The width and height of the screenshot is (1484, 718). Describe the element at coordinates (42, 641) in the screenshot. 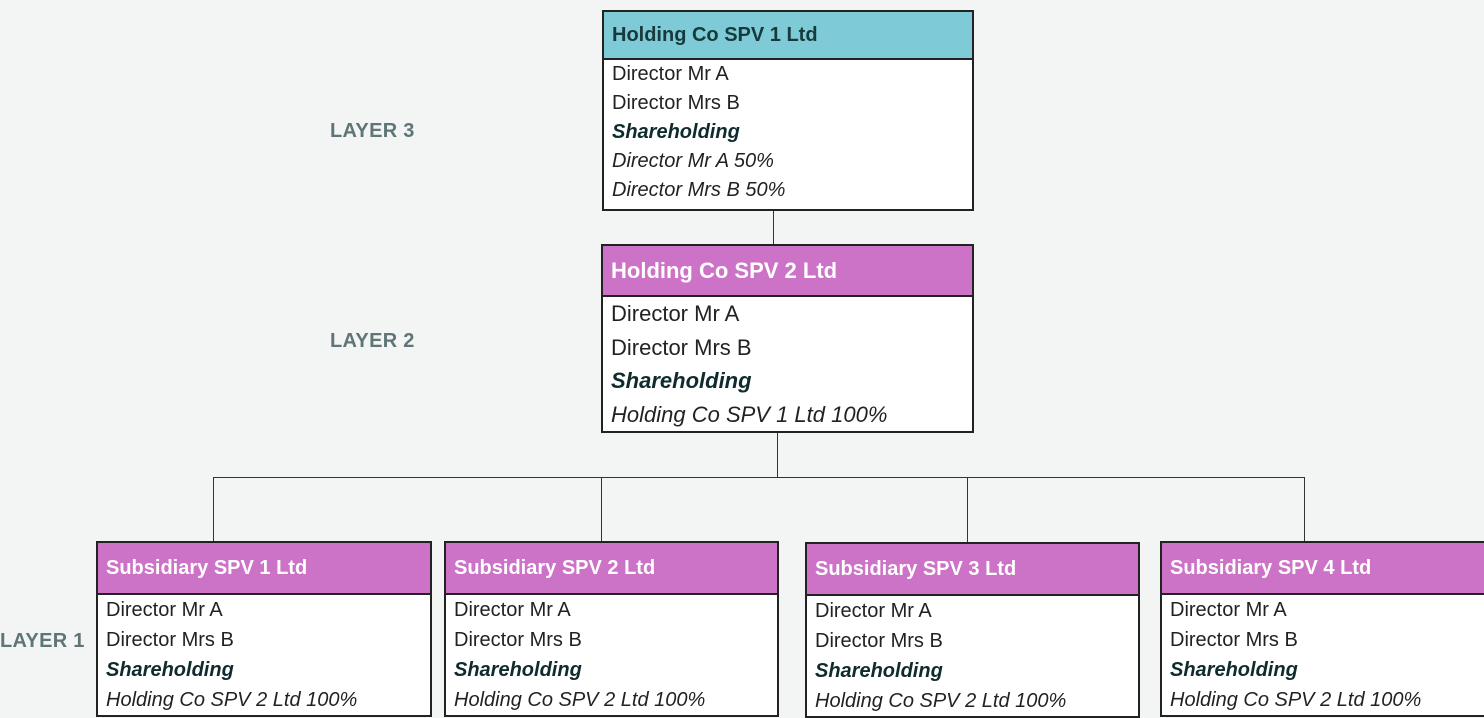

I see `layer-1-label: LAYER 1` at that location.